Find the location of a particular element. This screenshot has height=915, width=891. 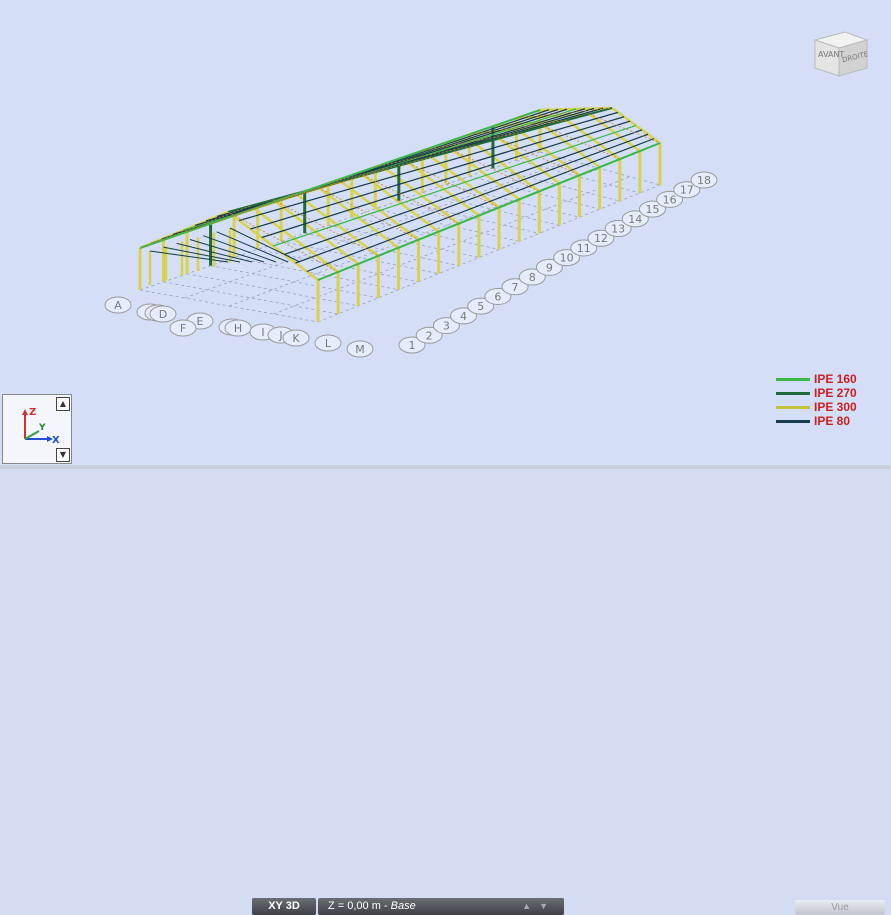

grid-letter: D is located at coordinates (163, 314).